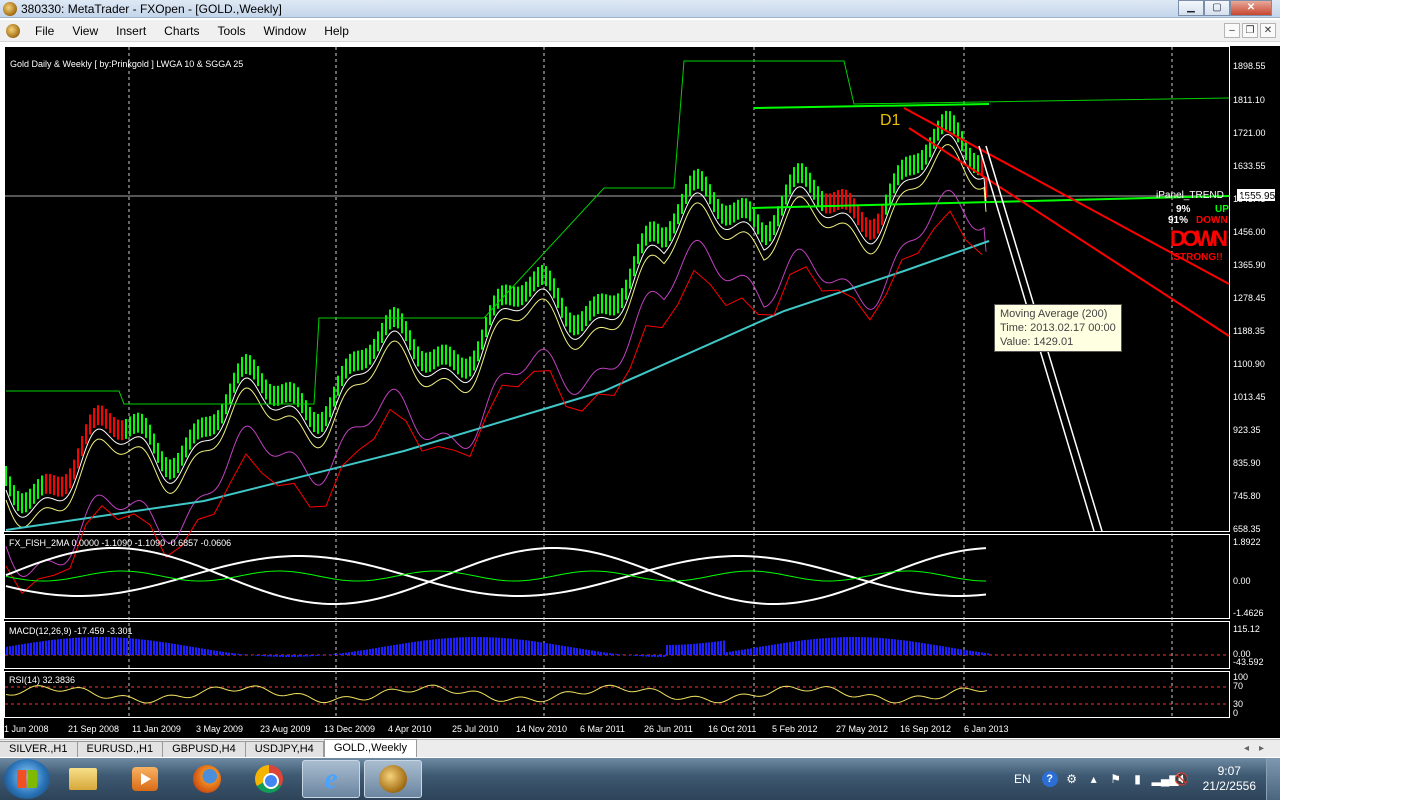  What do you see at coordinates (871, 106) in the screenshot?
I see `resistance-line` at bounding box center [871, 106].